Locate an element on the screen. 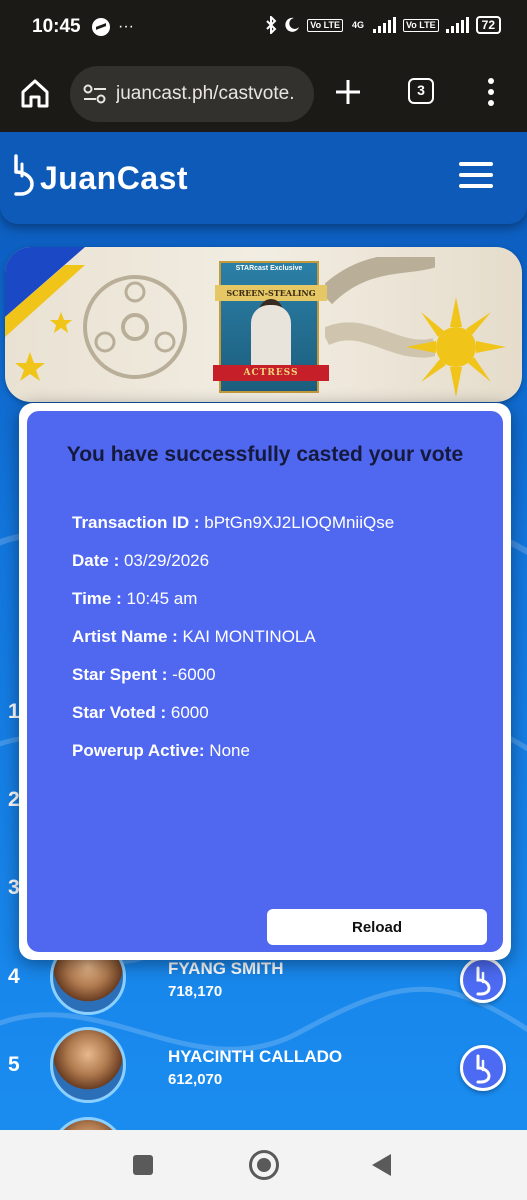 The width and height of the screenshot is (527, 1200). bluetooth-icon is located at coordinates (271, 25).